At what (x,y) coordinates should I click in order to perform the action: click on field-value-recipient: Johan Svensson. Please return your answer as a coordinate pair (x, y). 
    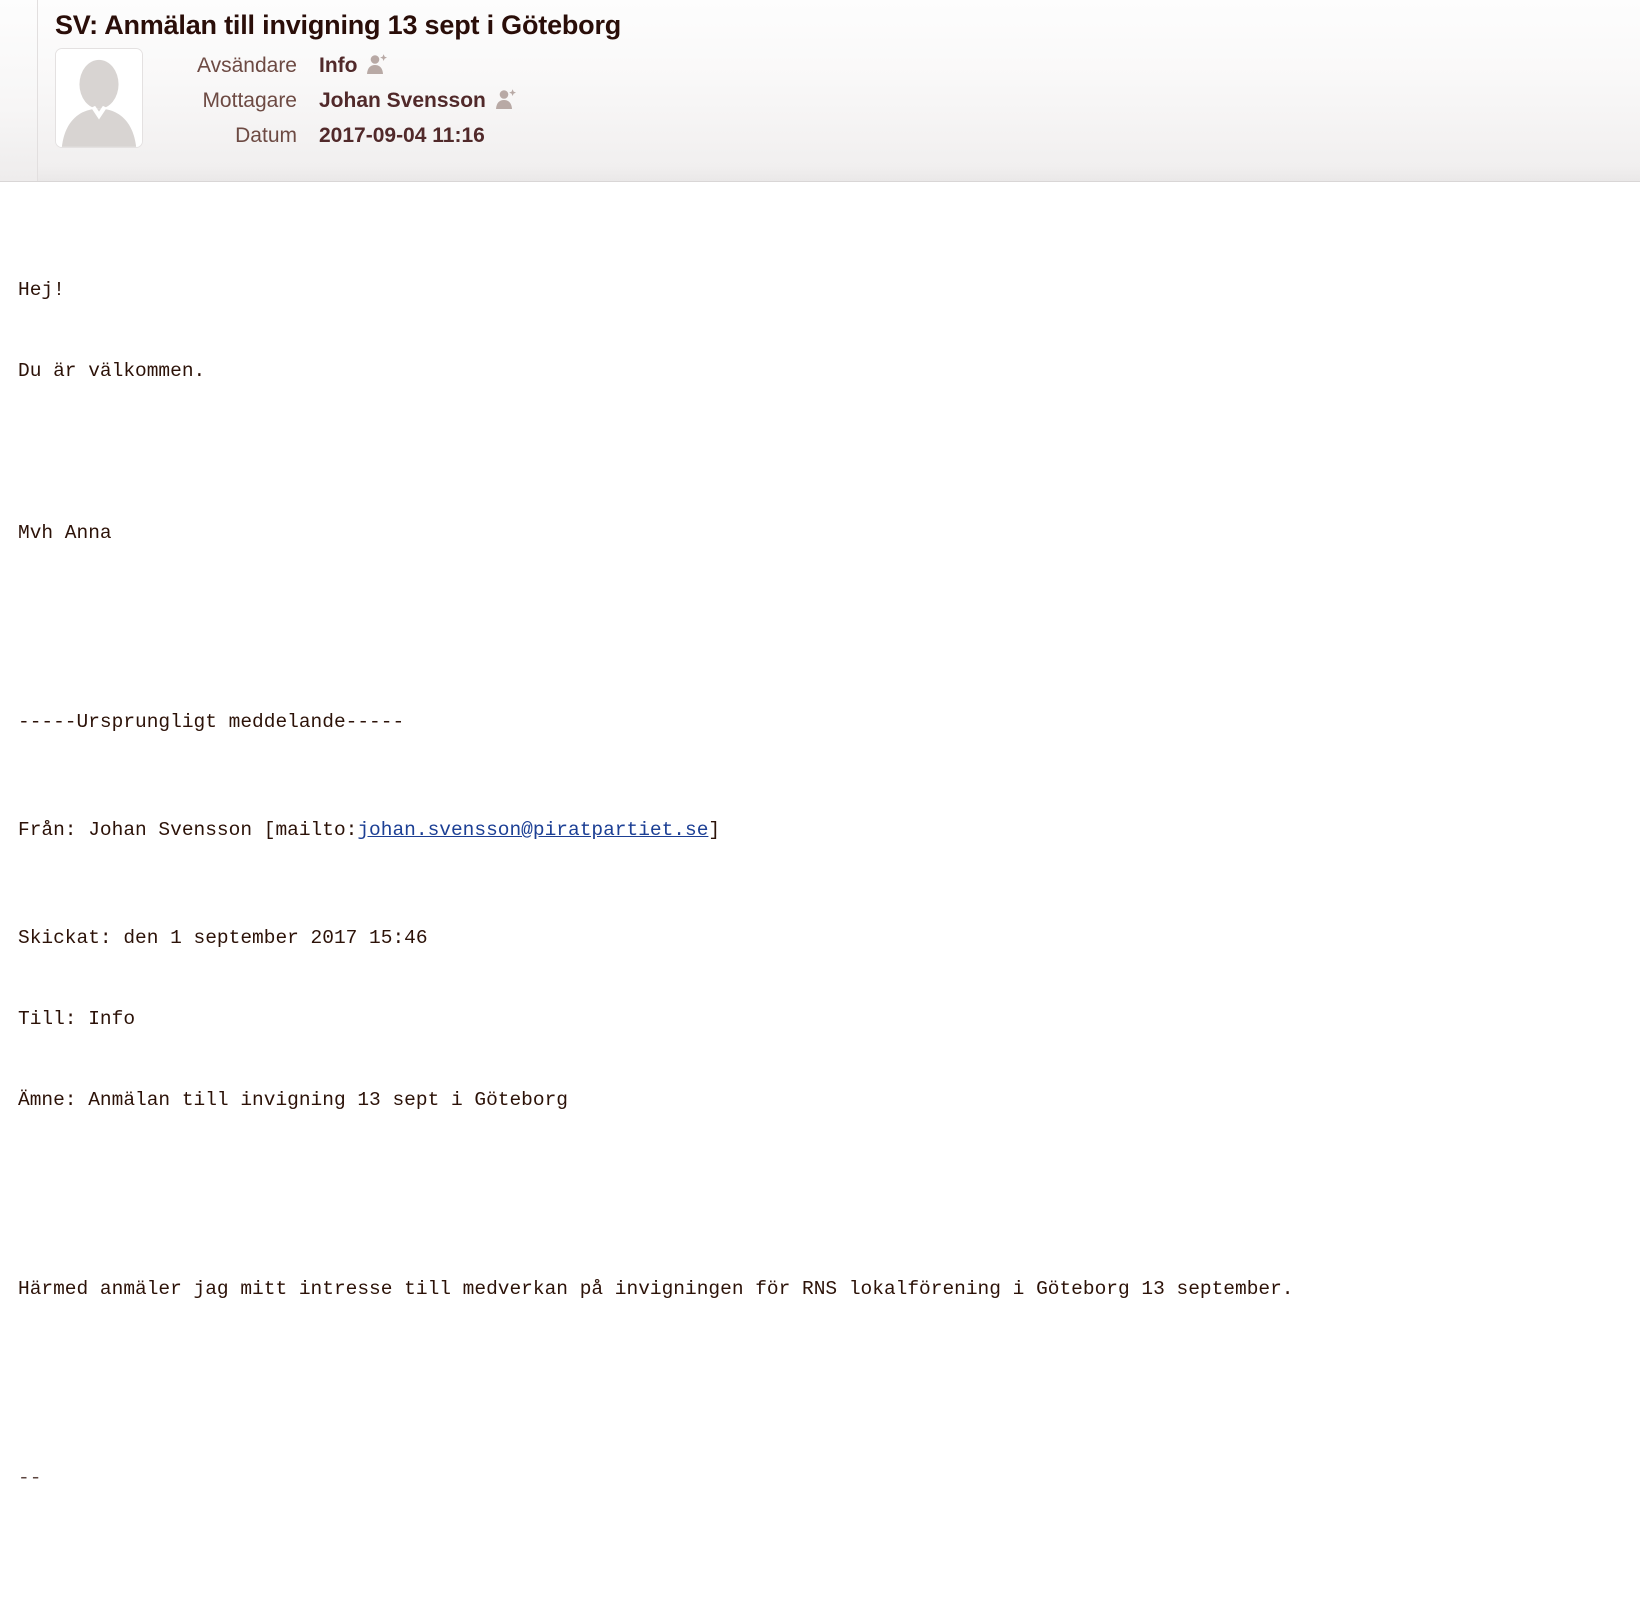
    Looking at the image, I should click on (418, 101).